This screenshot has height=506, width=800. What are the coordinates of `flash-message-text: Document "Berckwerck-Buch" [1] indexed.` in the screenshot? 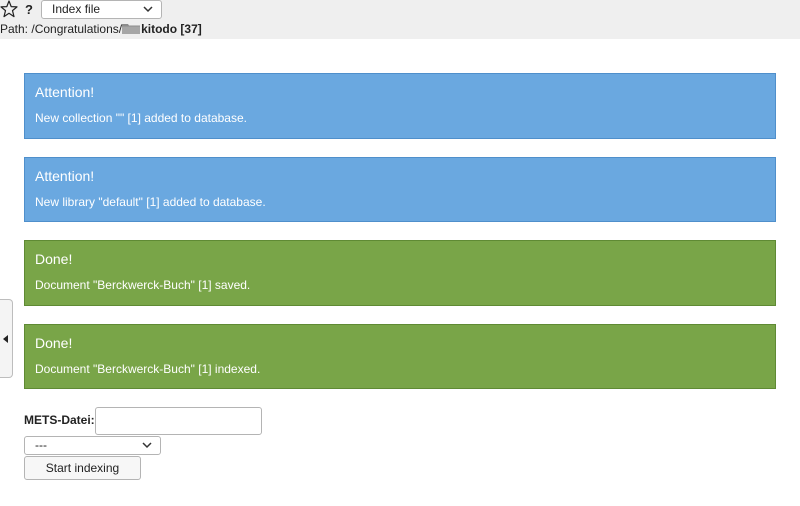 It's located at (148, 369).